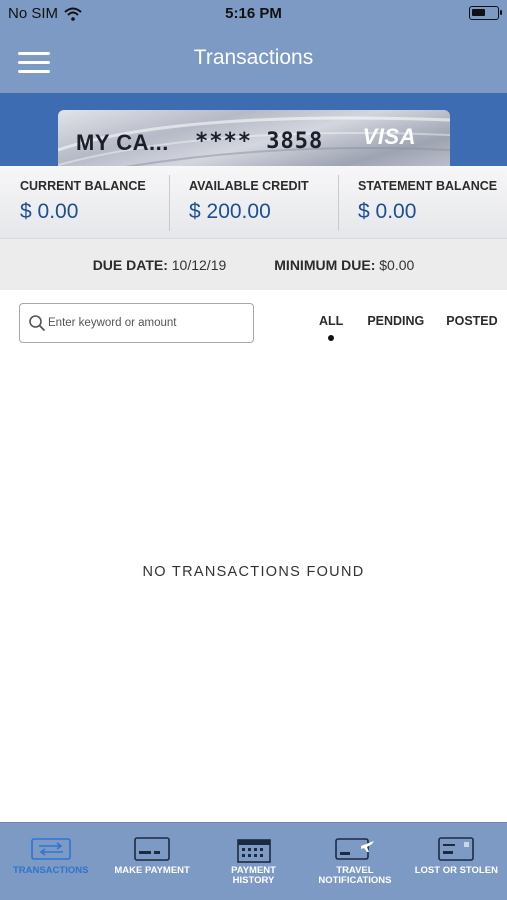 This screenshot has height=900, width=507. Describe the element at coordinates (130, 264) in the screenshot. I see `due-date-label: DUE DATE:` at that location.